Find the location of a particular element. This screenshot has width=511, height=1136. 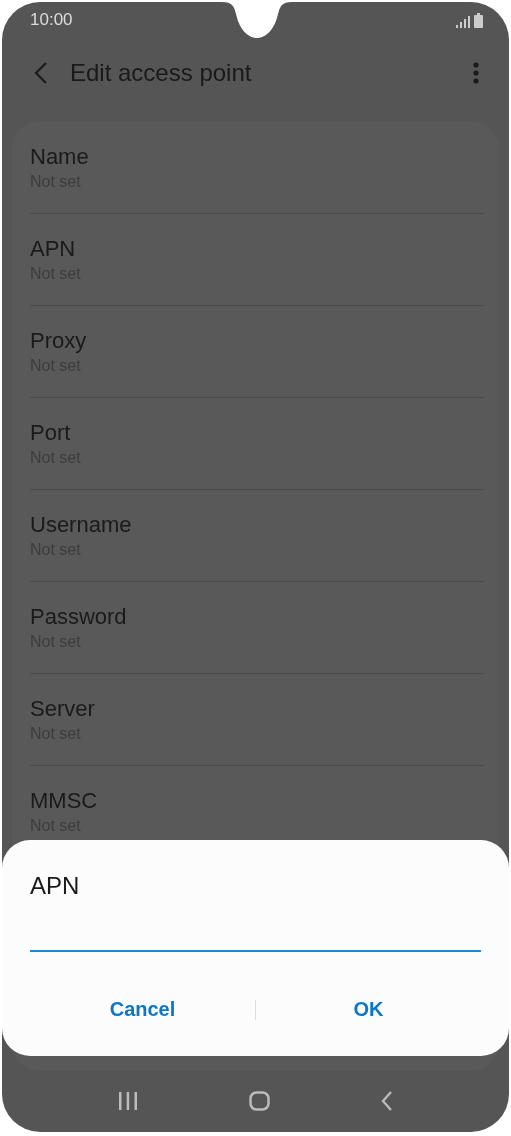

cancel-button: Cancel is located at coordinates (142, 1009).